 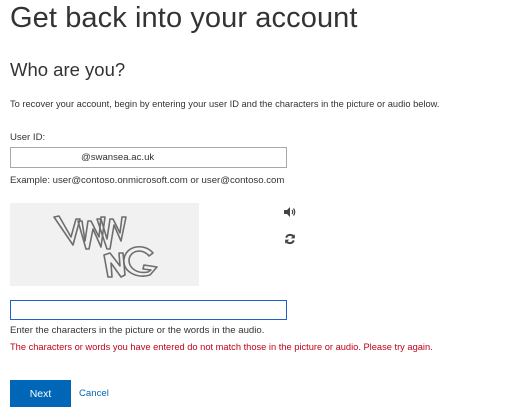 I want to click on page-subtitle: Who are you?, so click(x=68, y=69).